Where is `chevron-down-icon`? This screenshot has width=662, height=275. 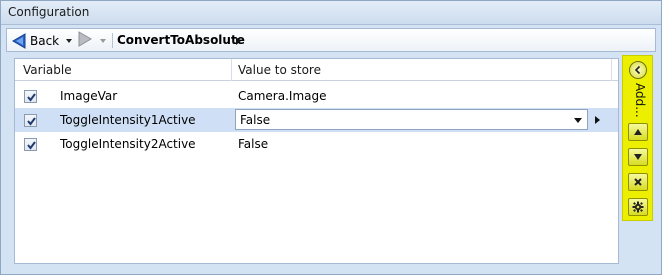 chevron-down-icon is located at coordinates (578, 120).